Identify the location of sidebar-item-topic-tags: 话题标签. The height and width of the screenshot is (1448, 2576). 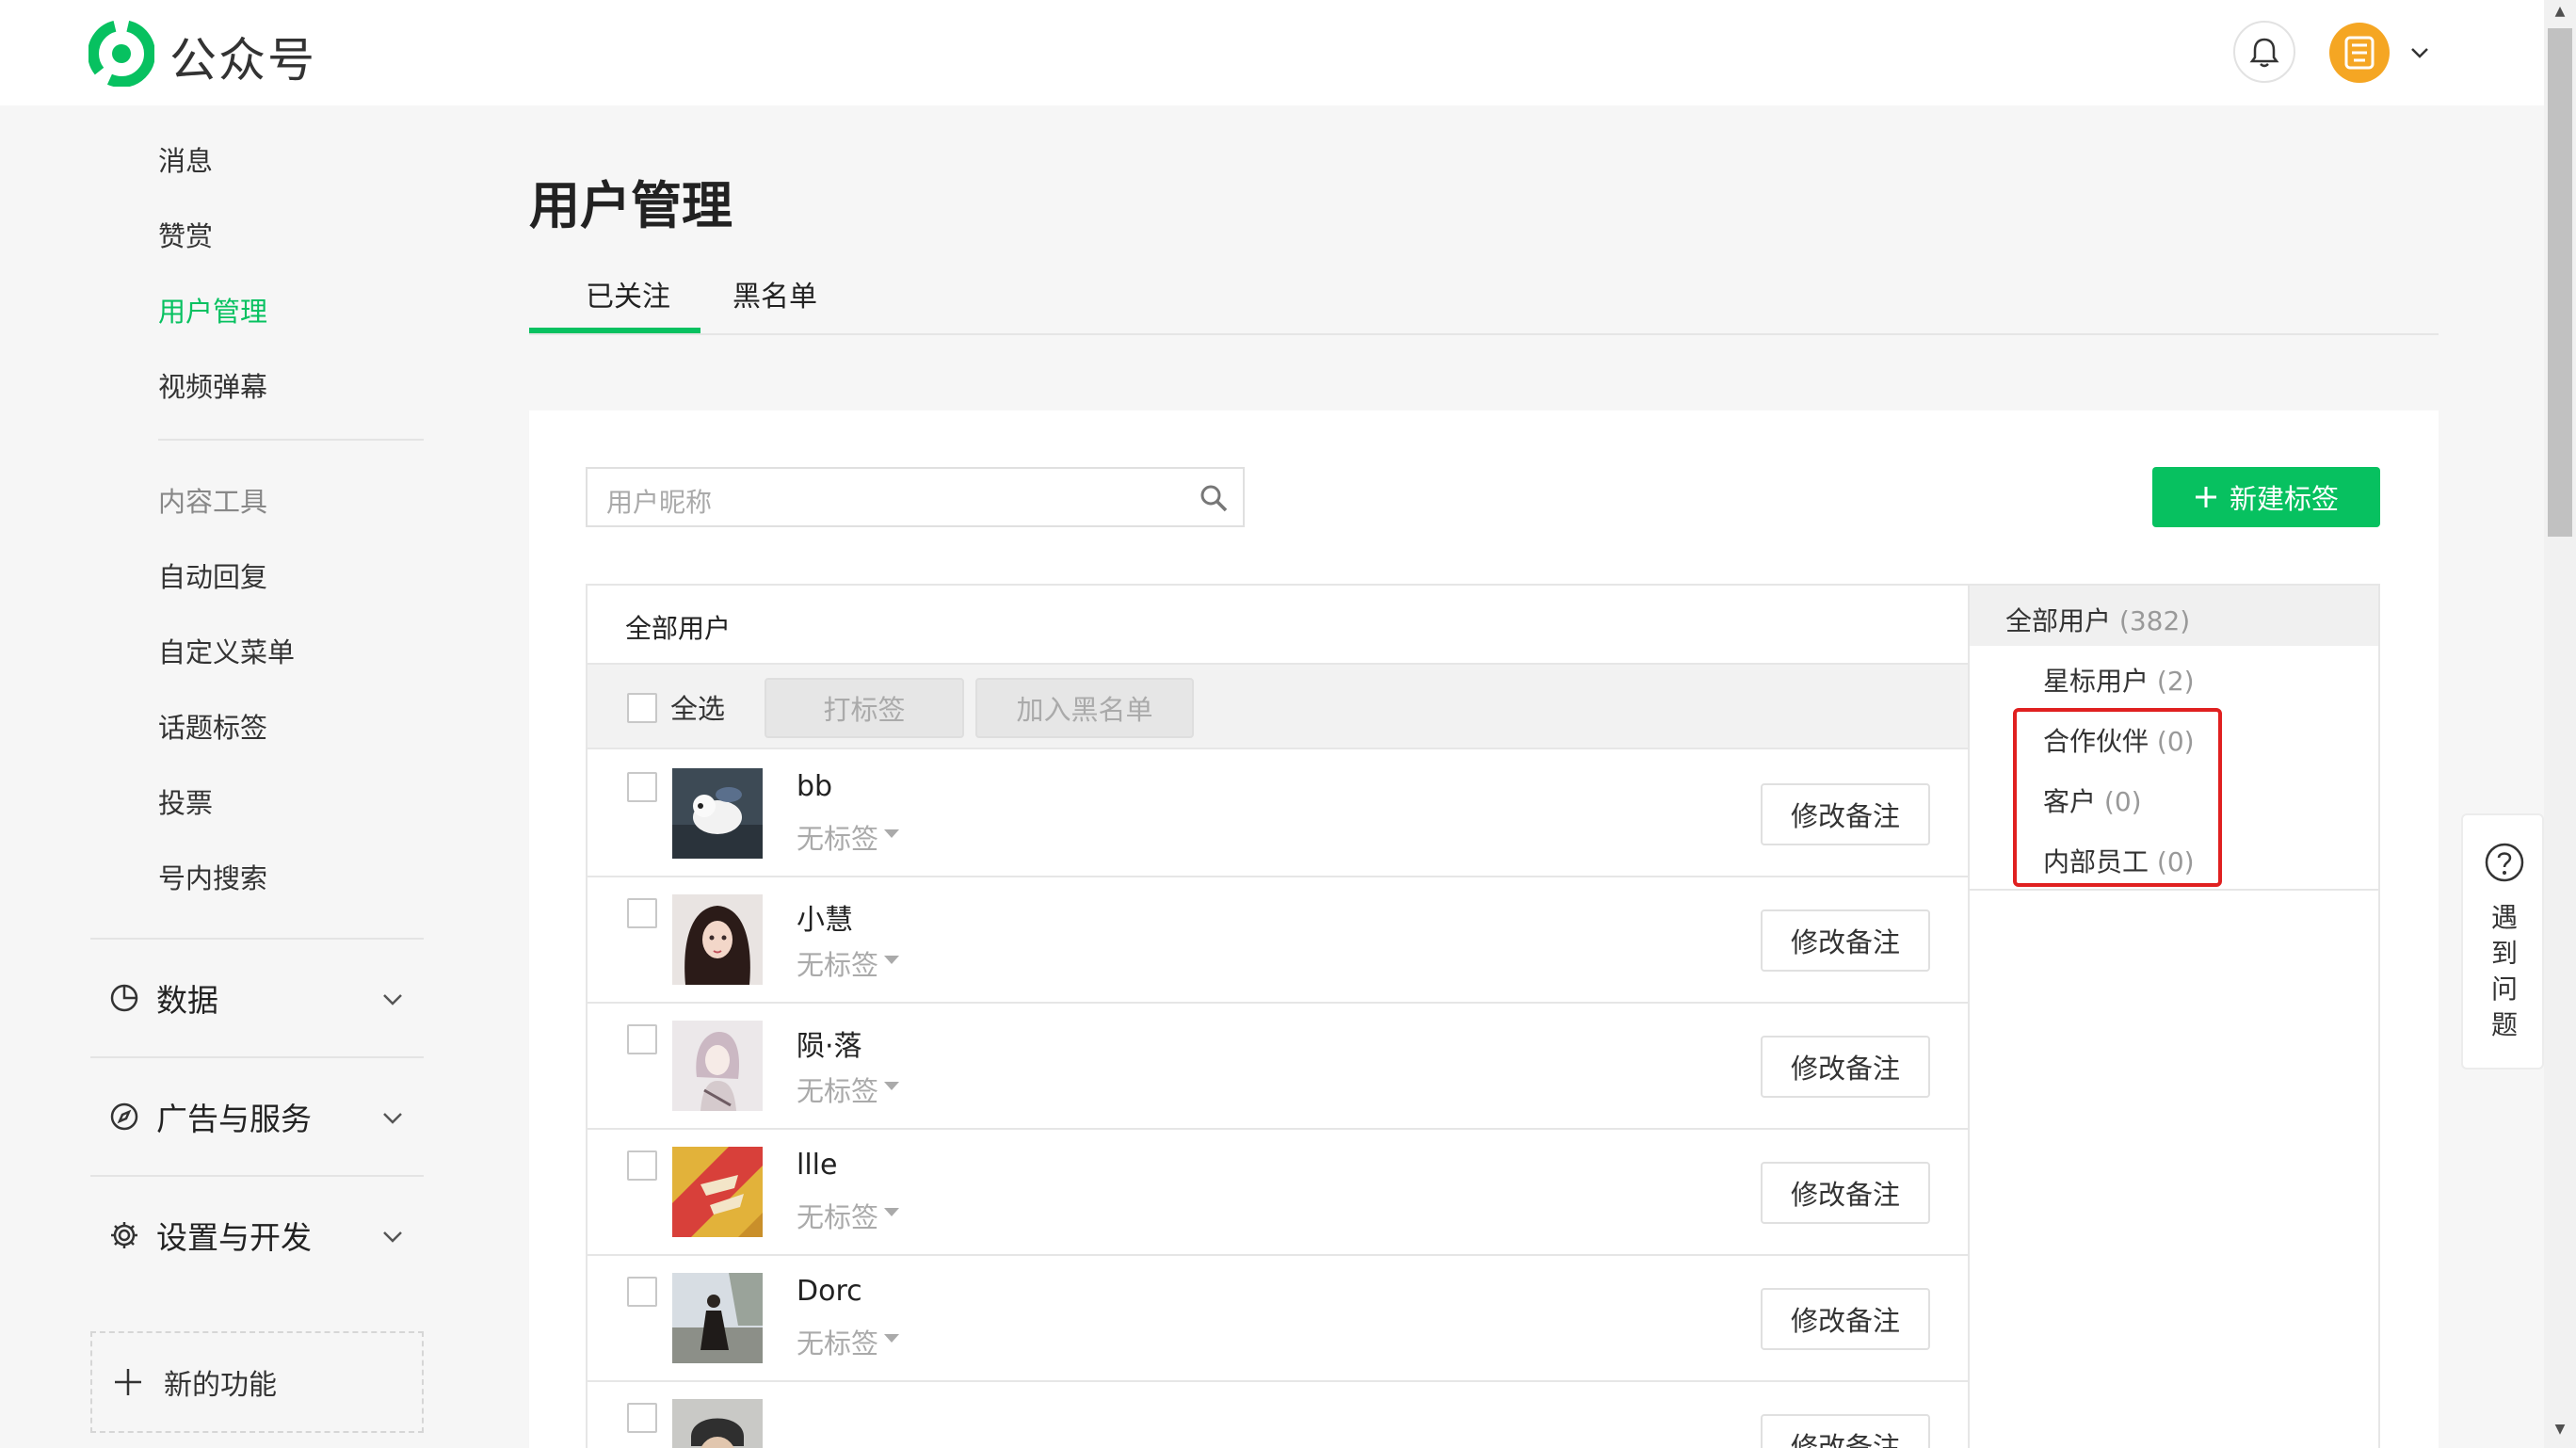
(212, 726).